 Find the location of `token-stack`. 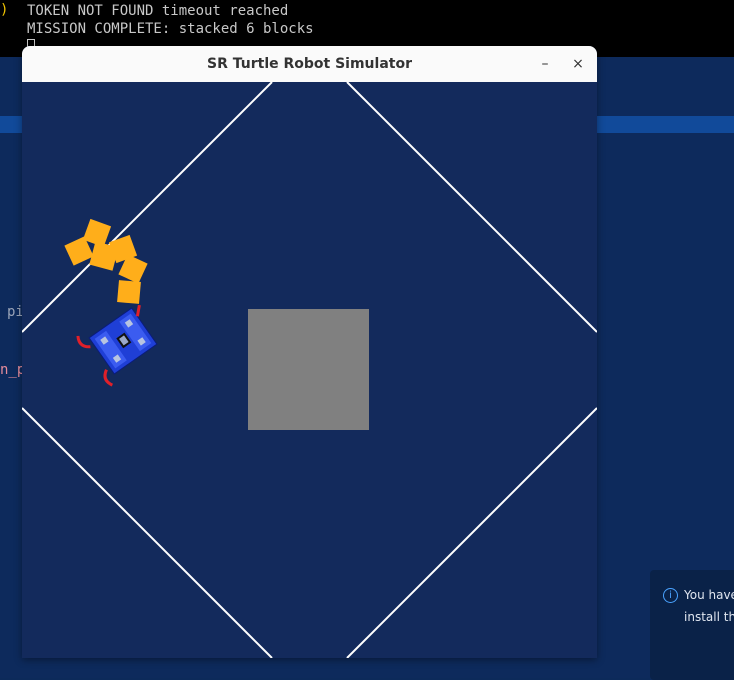

token-stack is located at coordinates (106, 261).